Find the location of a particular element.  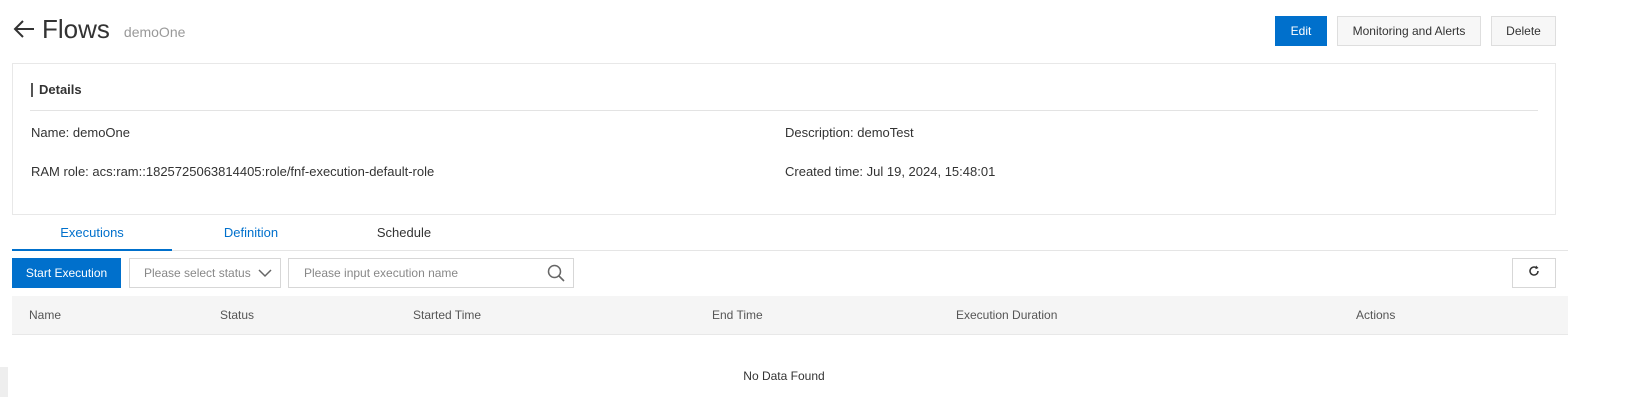

search-icon is located at coordinates (556, 275).